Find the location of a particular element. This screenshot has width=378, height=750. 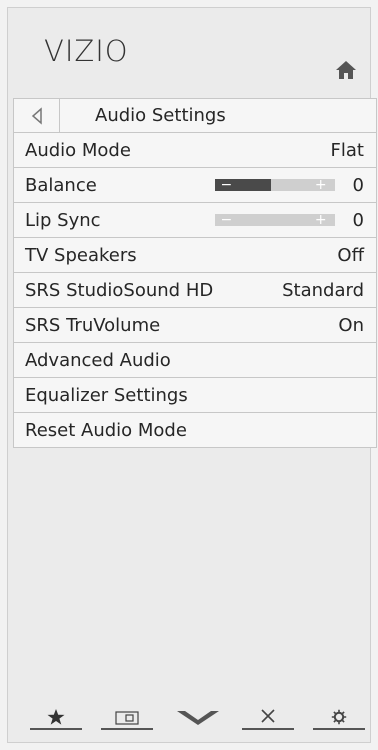

back-icon is located at coordinates (37, 115).